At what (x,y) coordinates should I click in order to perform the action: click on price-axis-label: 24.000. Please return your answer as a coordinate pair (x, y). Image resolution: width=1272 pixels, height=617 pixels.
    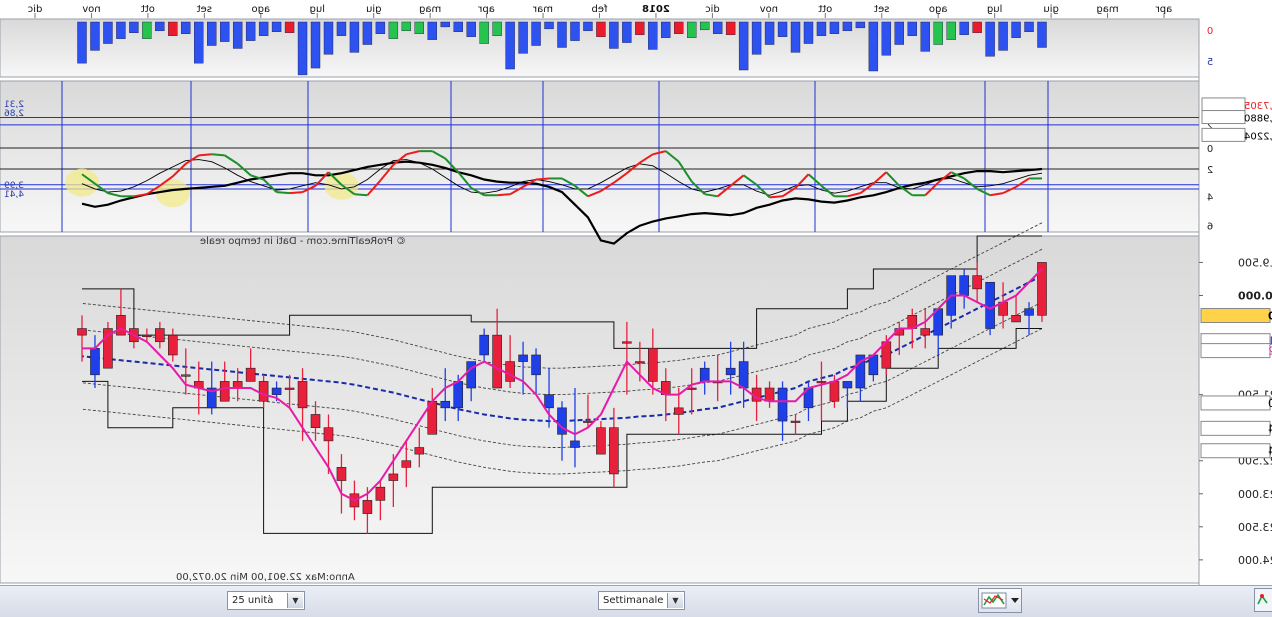
    Looking at the image, I should click on (1255, 560).